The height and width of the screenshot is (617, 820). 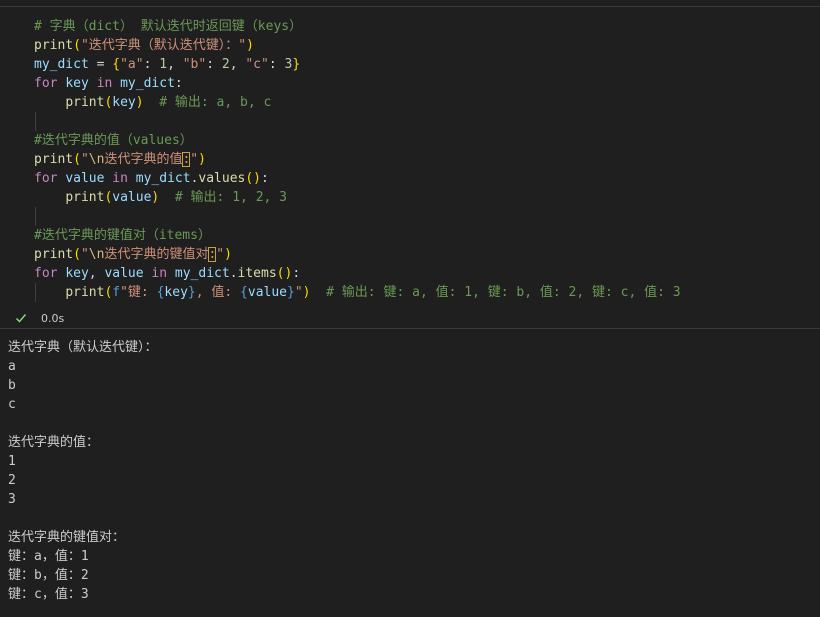 I want to click on code-line: for key, value in my_dict.items():, so click(x=357, y=273).